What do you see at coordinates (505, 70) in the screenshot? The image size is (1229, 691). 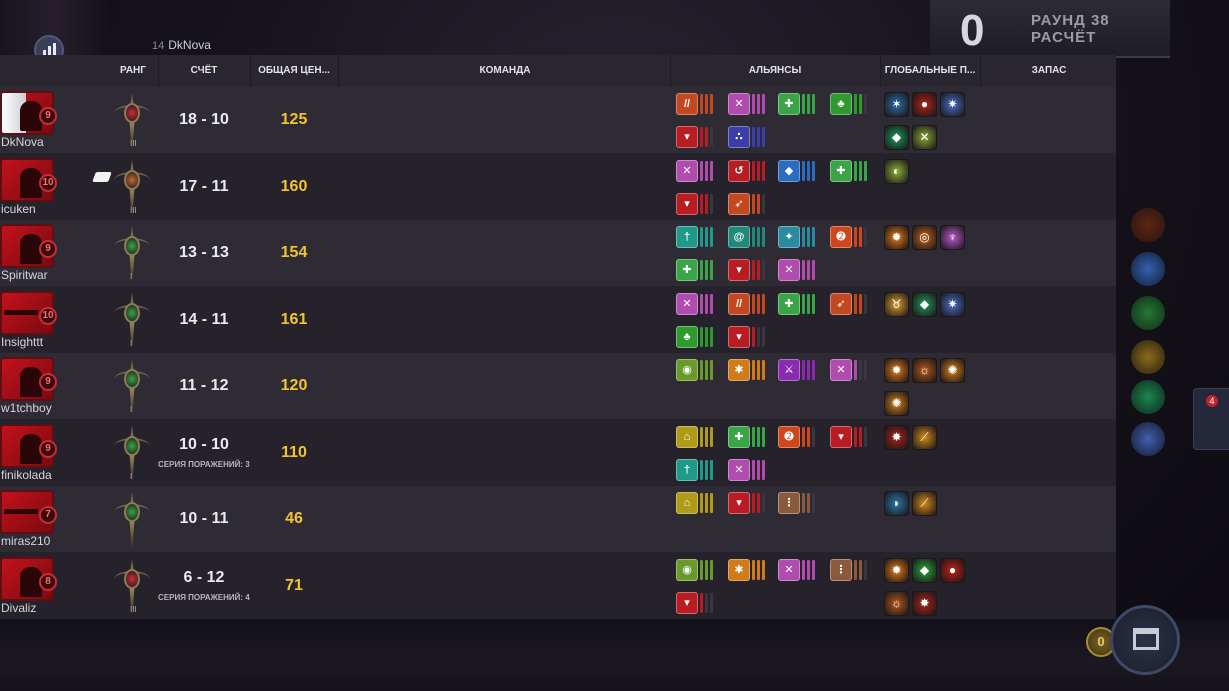 I see `col-team: КОМАНДА` at bounding box center [505, 70].